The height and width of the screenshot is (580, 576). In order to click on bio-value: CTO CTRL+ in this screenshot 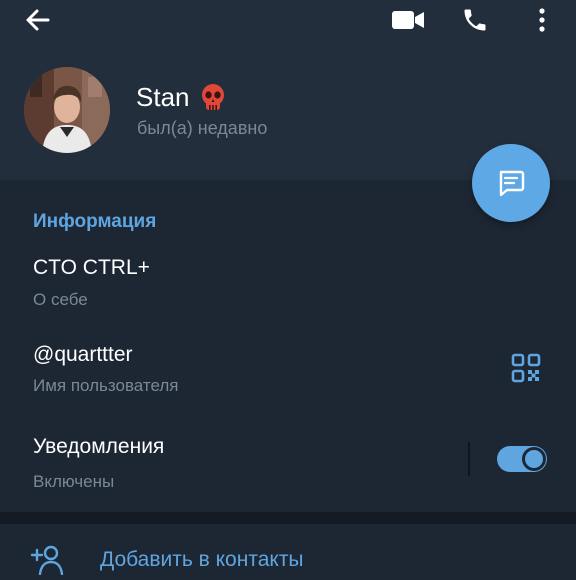, I will do `click(91, 268)`.